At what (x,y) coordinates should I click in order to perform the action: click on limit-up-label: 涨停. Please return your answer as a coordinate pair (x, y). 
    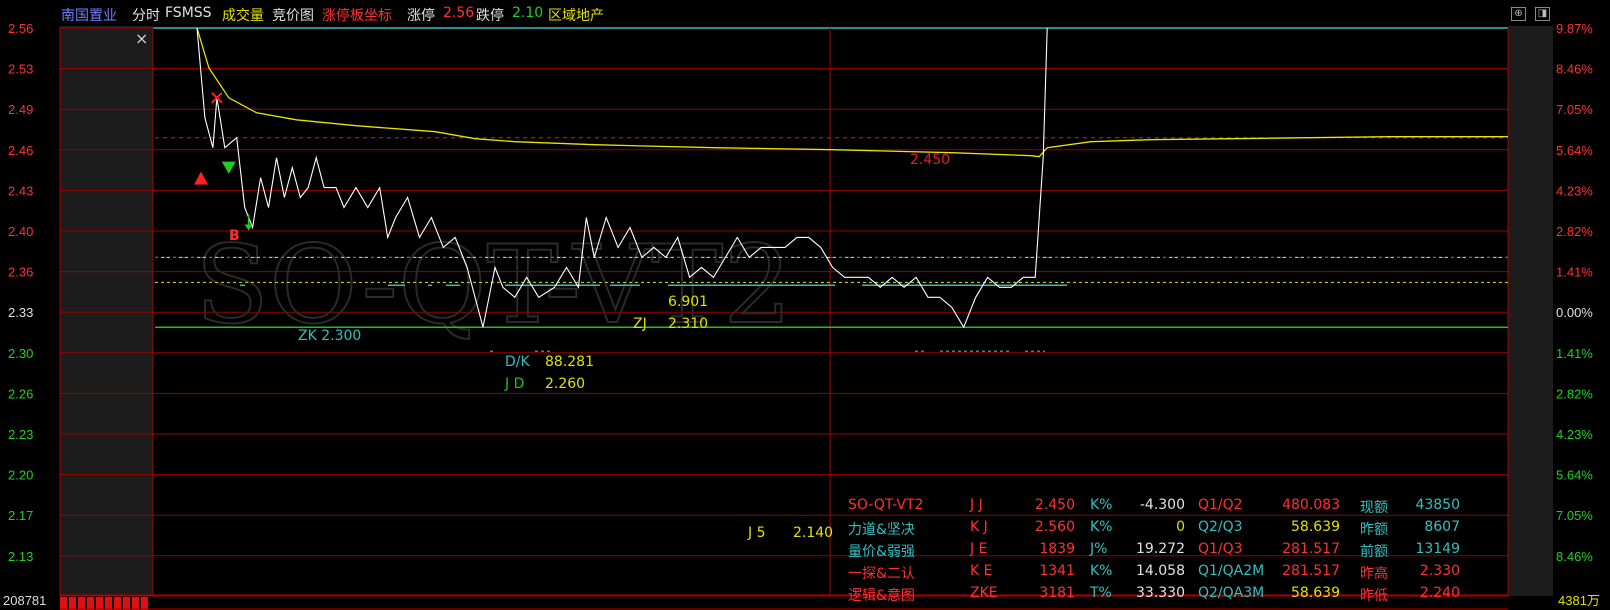
    Looking at the image, I should click on (421, 16).